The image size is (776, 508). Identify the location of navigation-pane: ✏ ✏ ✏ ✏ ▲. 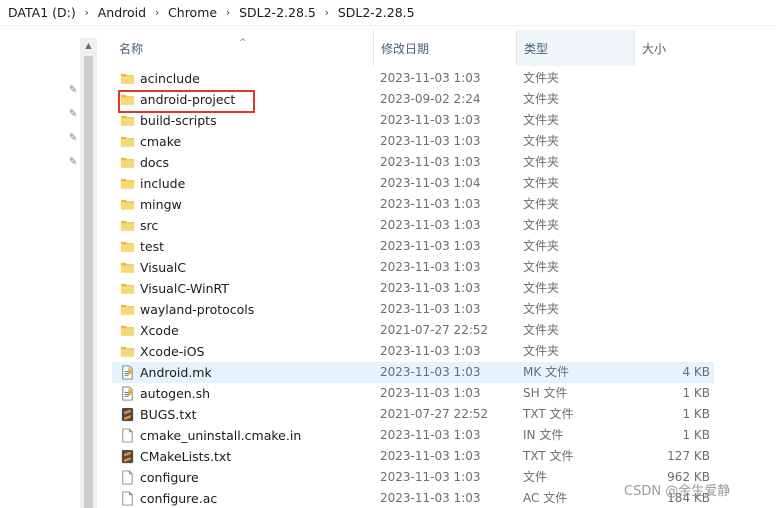
(50, 267).